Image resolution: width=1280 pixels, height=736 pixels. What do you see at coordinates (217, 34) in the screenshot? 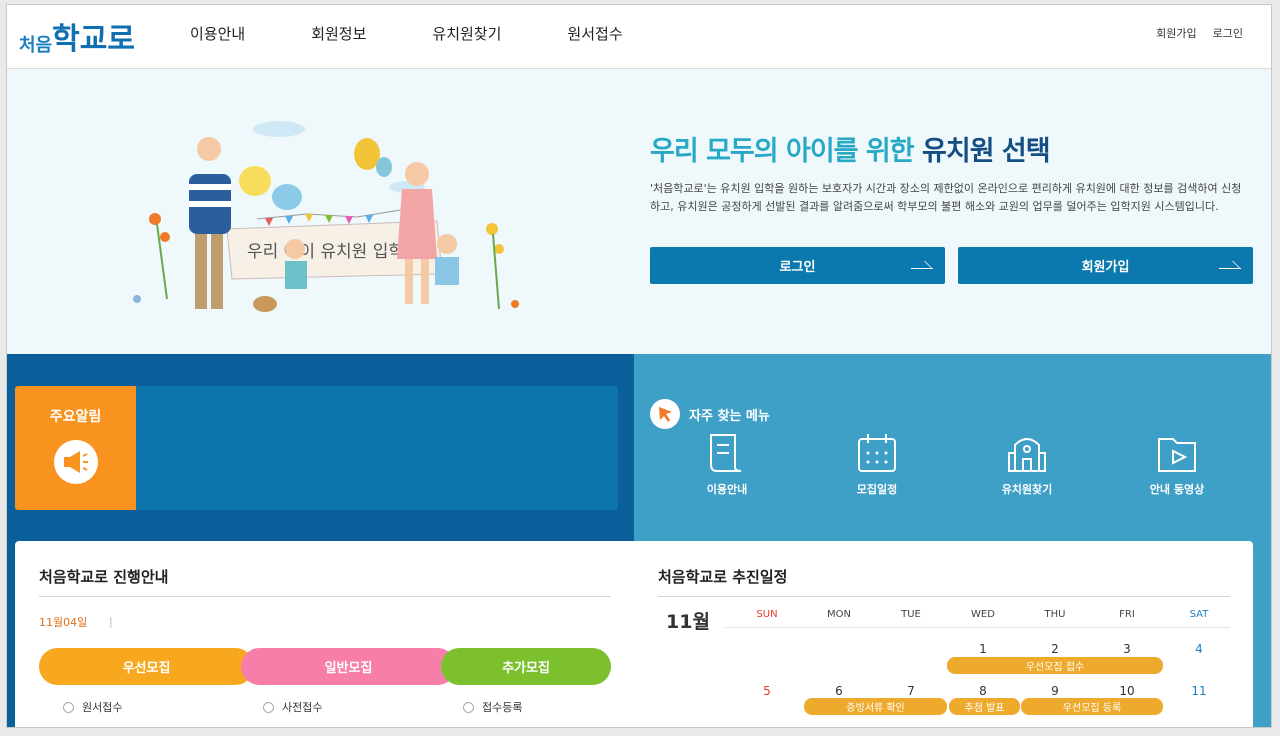
I see `nav-guide: 이용안내` at bounding box center [217, 34].